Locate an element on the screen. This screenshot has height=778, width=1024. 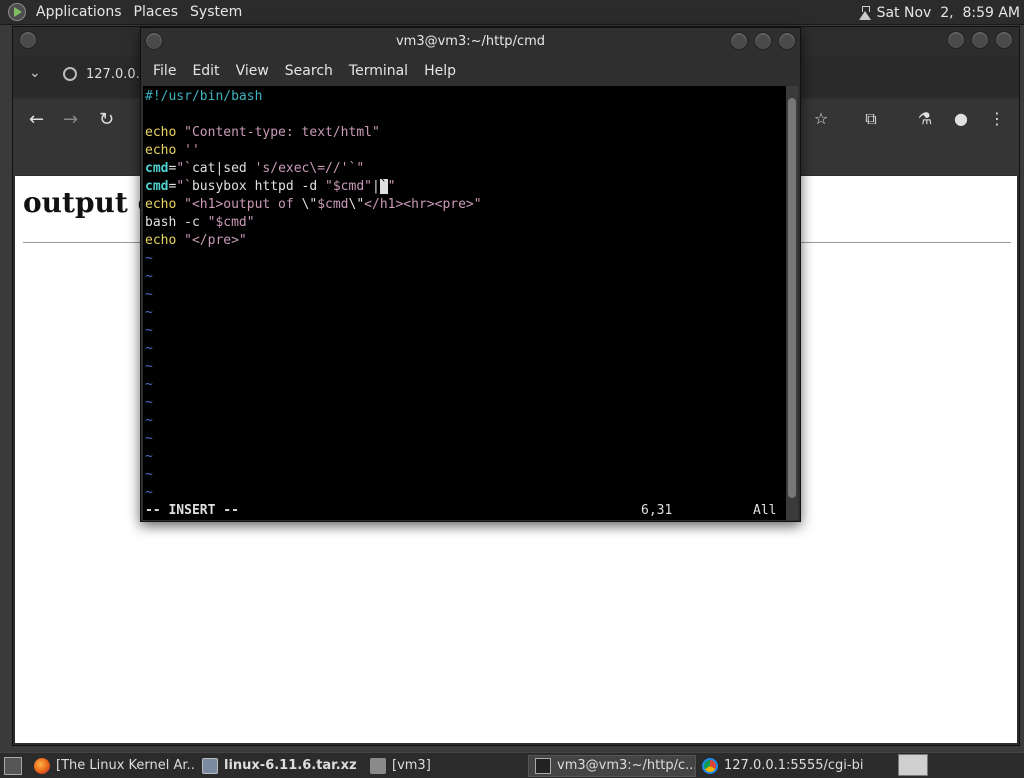
taskbar-item-archive: linux-6.11.6.tar.xz is located at coordinates (280, 766).